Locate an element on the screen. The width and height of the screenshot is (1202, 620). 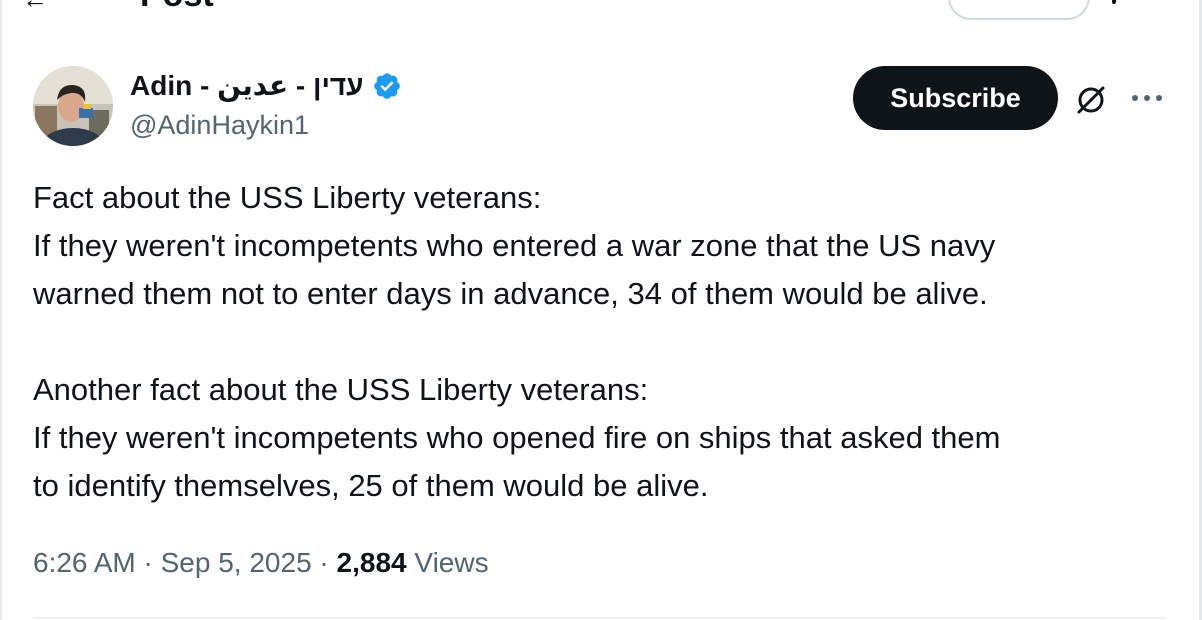
author-name-row: Adin - עדין - عدين is located at coordinates (266, 86).